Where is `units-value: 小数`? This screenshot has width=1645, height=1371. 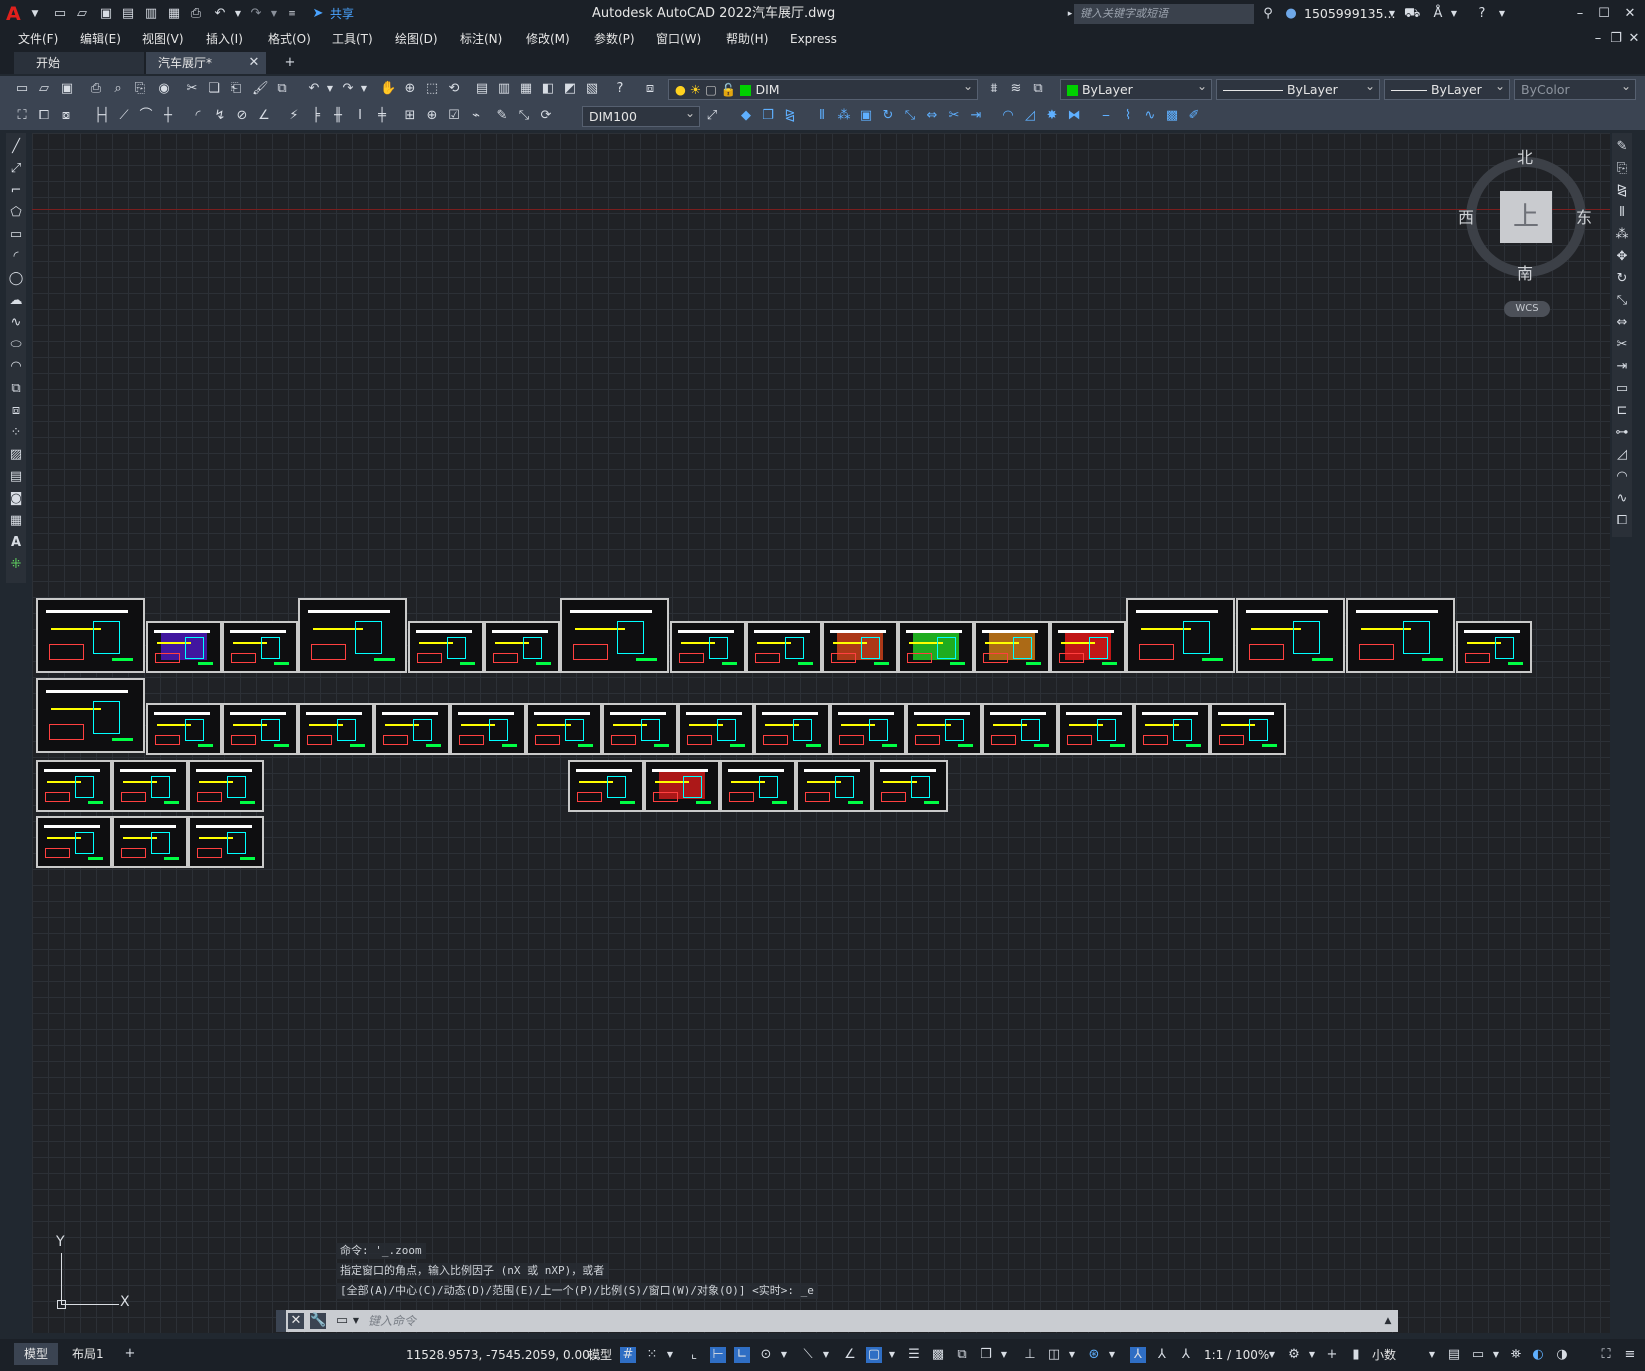 units-value: 小数 is located at coordinates (1384, 1355).